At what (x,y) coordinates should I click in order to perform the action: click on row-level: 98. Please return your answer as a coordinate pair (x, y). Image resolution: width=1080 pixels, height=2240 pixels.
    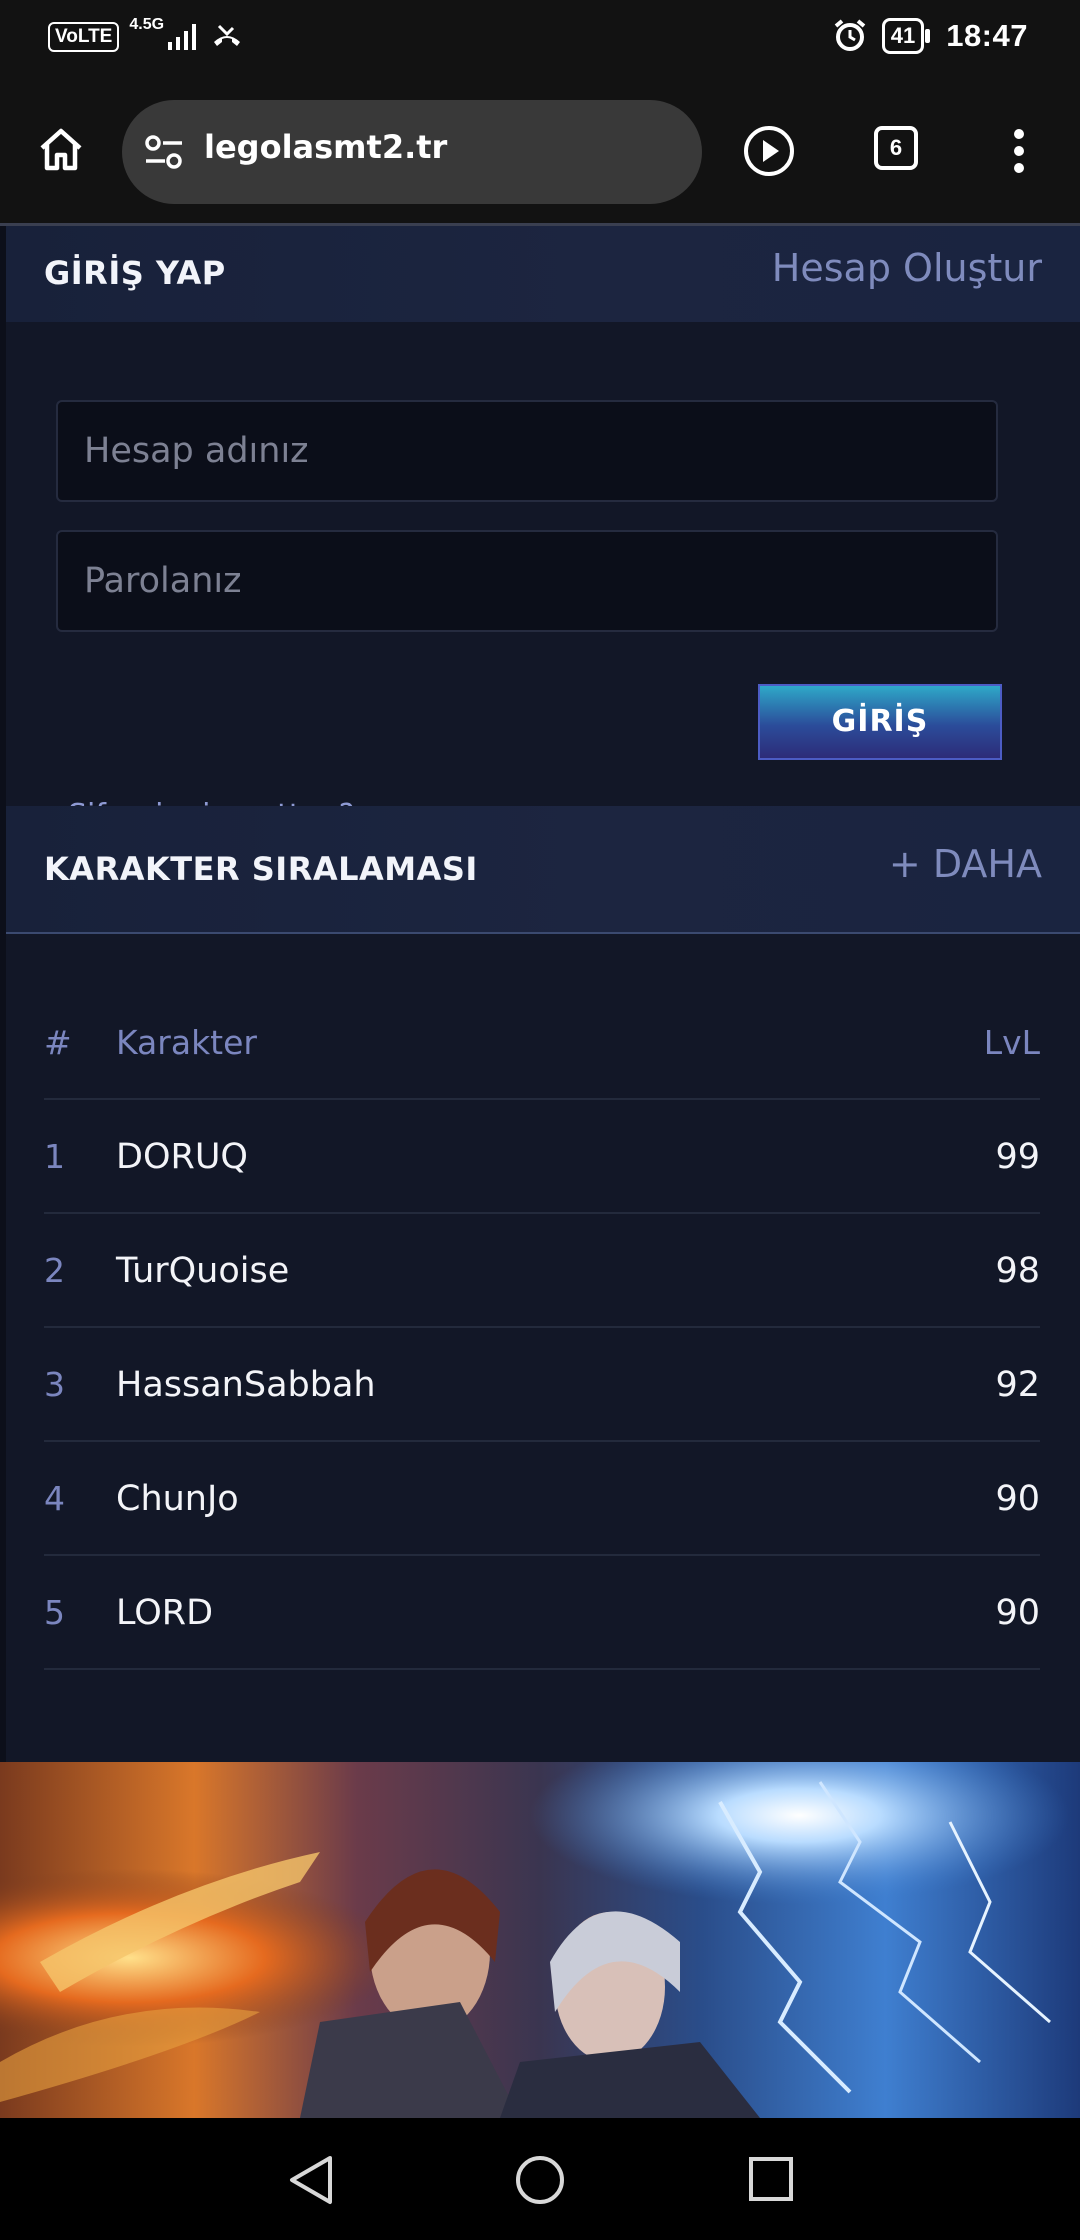
    Looking at the image, I should click on (1017, 1271).